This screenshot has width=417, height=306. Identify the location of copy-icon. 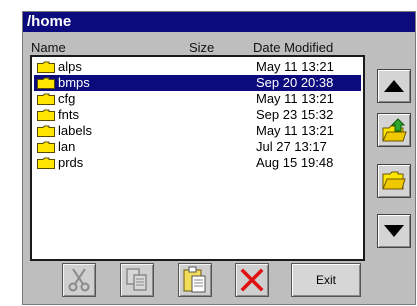
(136, 279).